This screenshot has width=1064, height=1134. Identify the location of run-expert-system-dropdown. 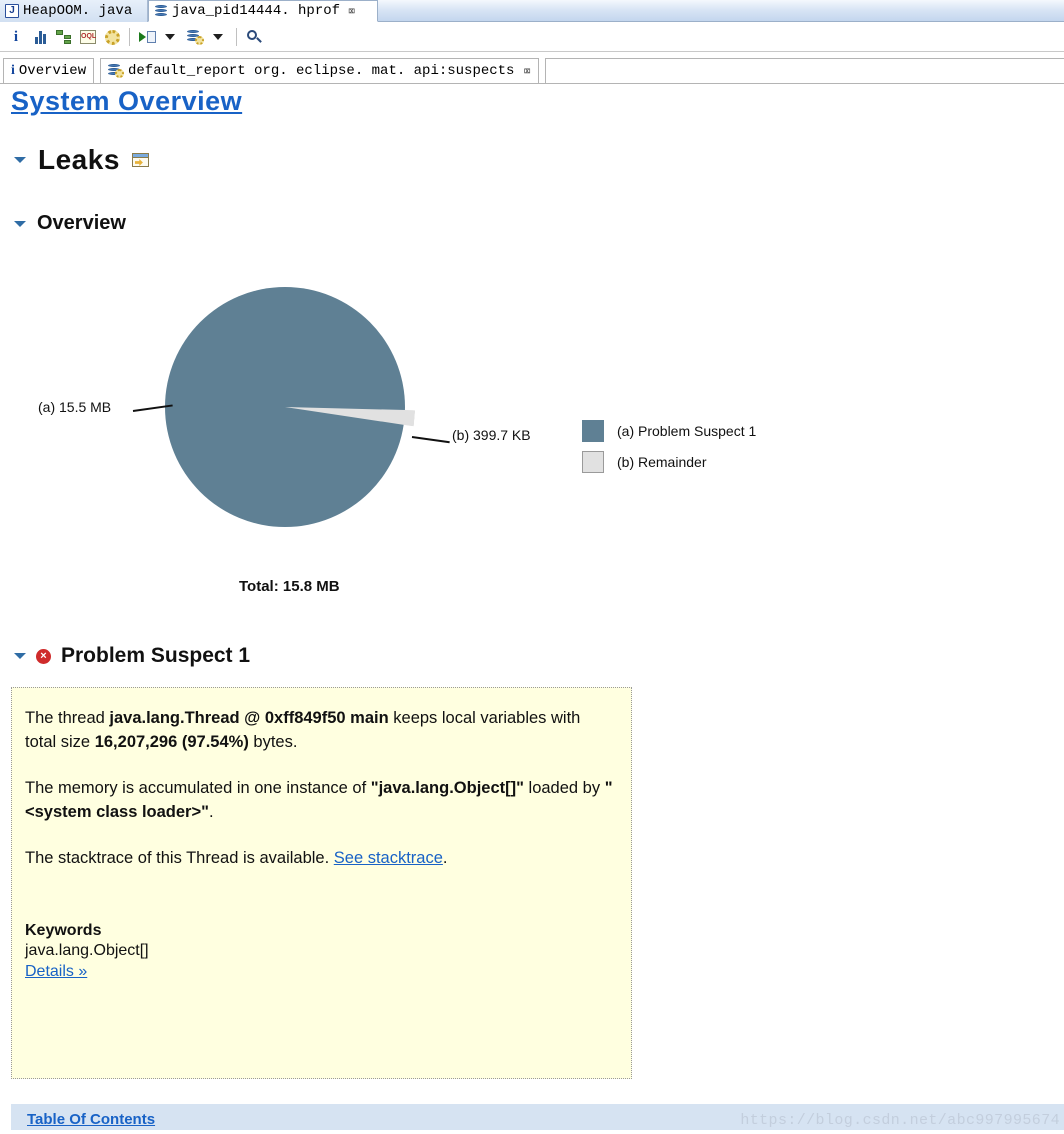
(171, 37).